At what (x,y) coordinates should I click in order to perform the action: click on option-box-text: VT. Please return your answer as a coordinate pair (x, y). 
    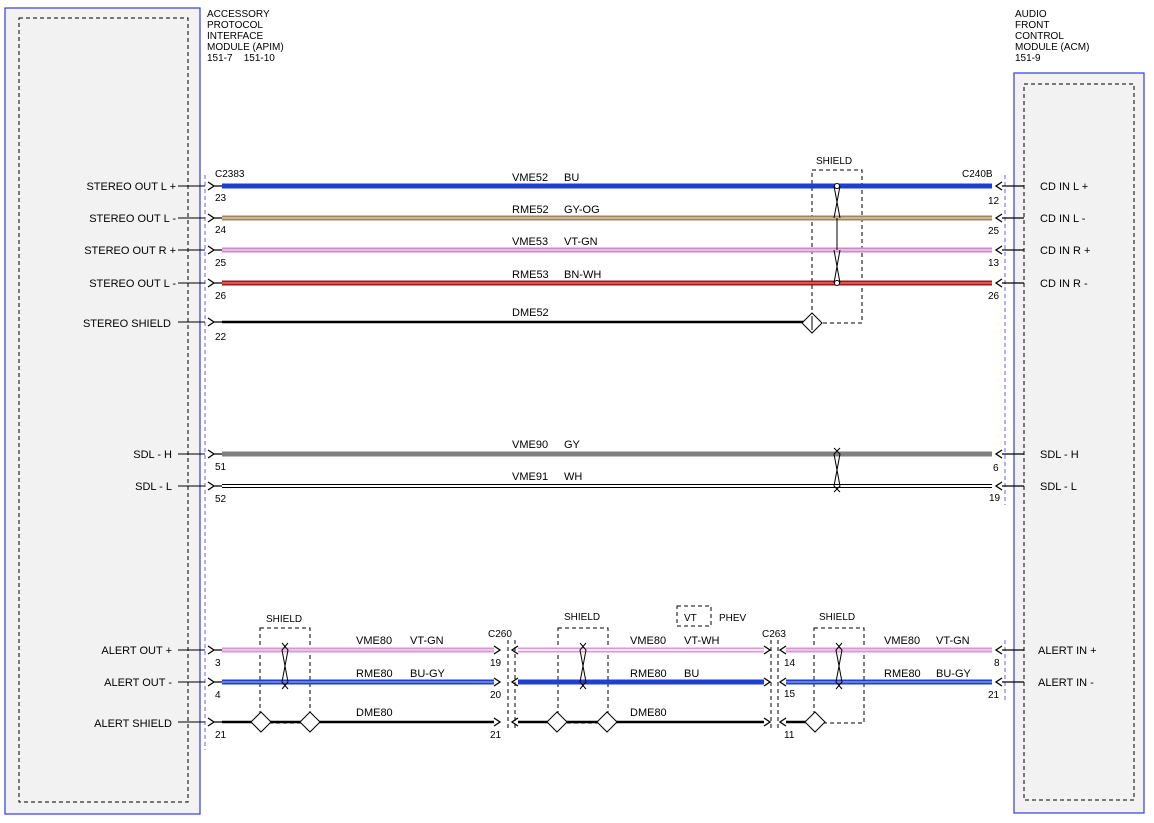
    Looking at the image, I should click on (690, 618).